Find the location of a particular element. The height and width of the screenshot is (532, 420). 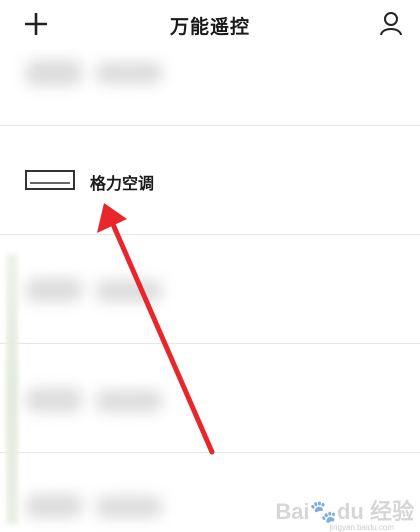

watermark-brand-cn: 经验 is located at coordinates (391, 511).